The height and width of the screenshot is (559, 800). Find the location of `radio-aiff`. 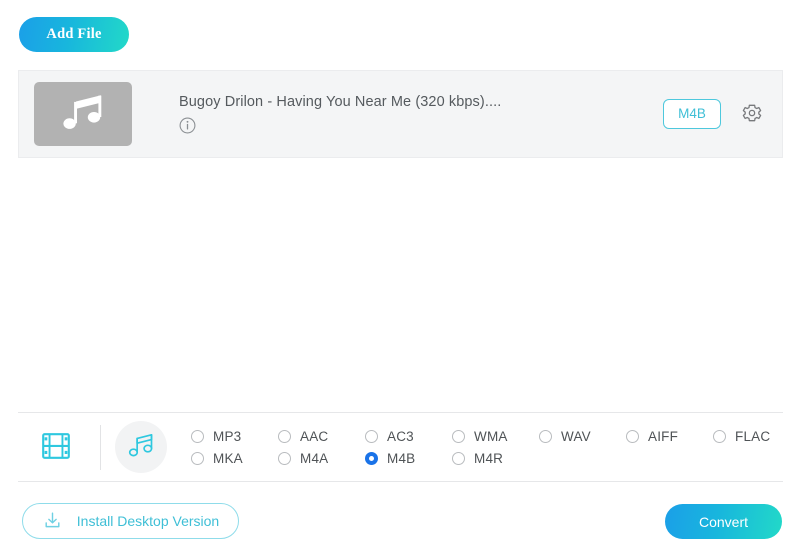

radio-aiff is located at coordinates (632, 437).